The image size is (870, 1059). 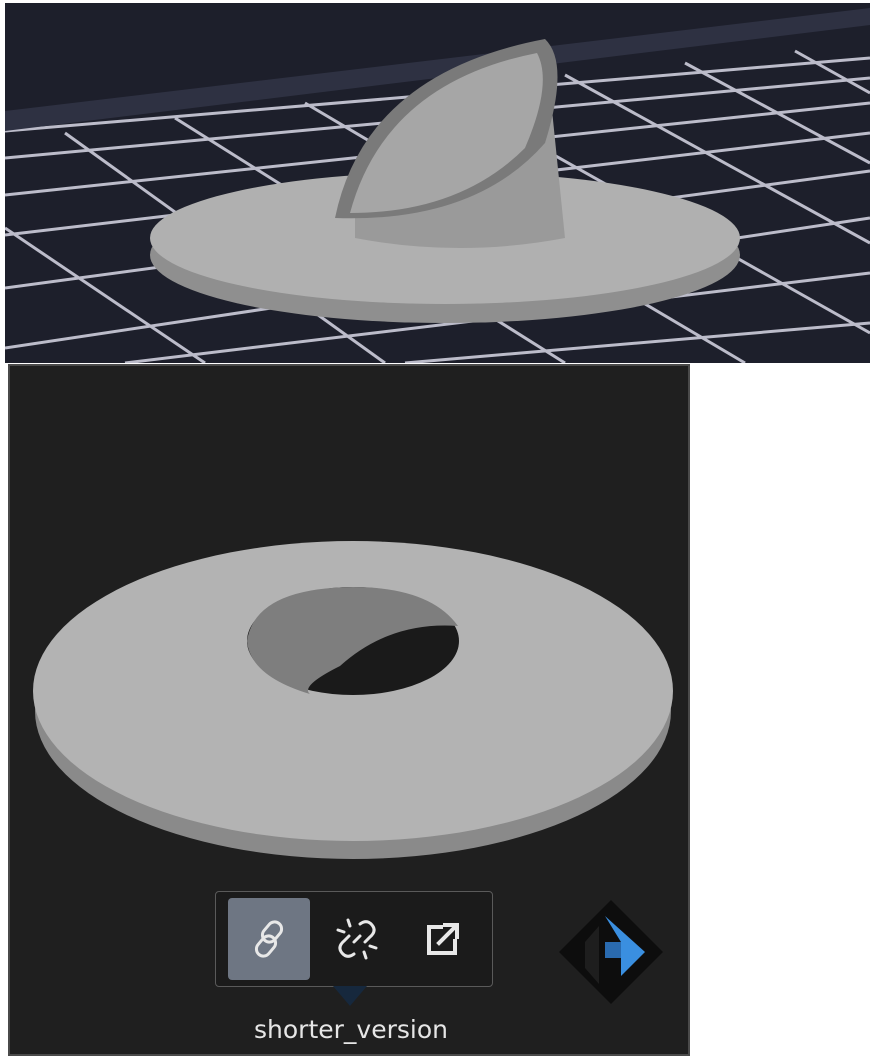 I want to click on model-file-name: shorter_version, so click(x=351, y=1029).